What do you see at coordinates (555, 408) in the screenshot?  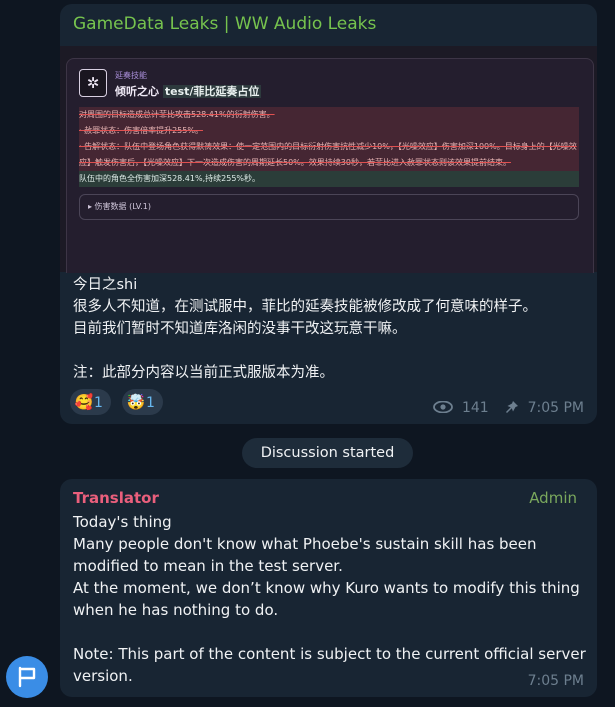 I see `post-time: 7:05 PM` at bounding box center [555, 408].